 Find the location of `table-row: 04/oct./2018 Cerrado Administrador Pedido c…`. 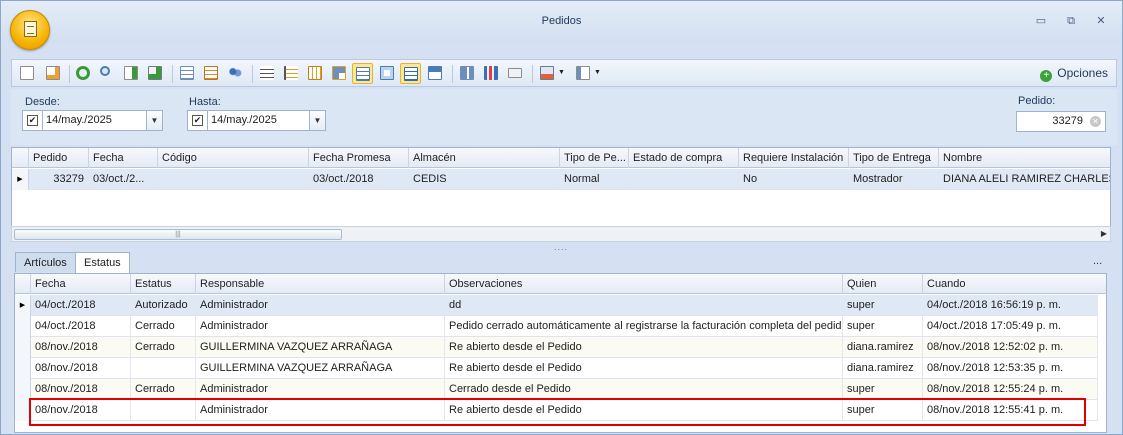

table-row: 04/oct./2018 Cerrado Administrador Pedido c… is located at coordinates (556, 326).